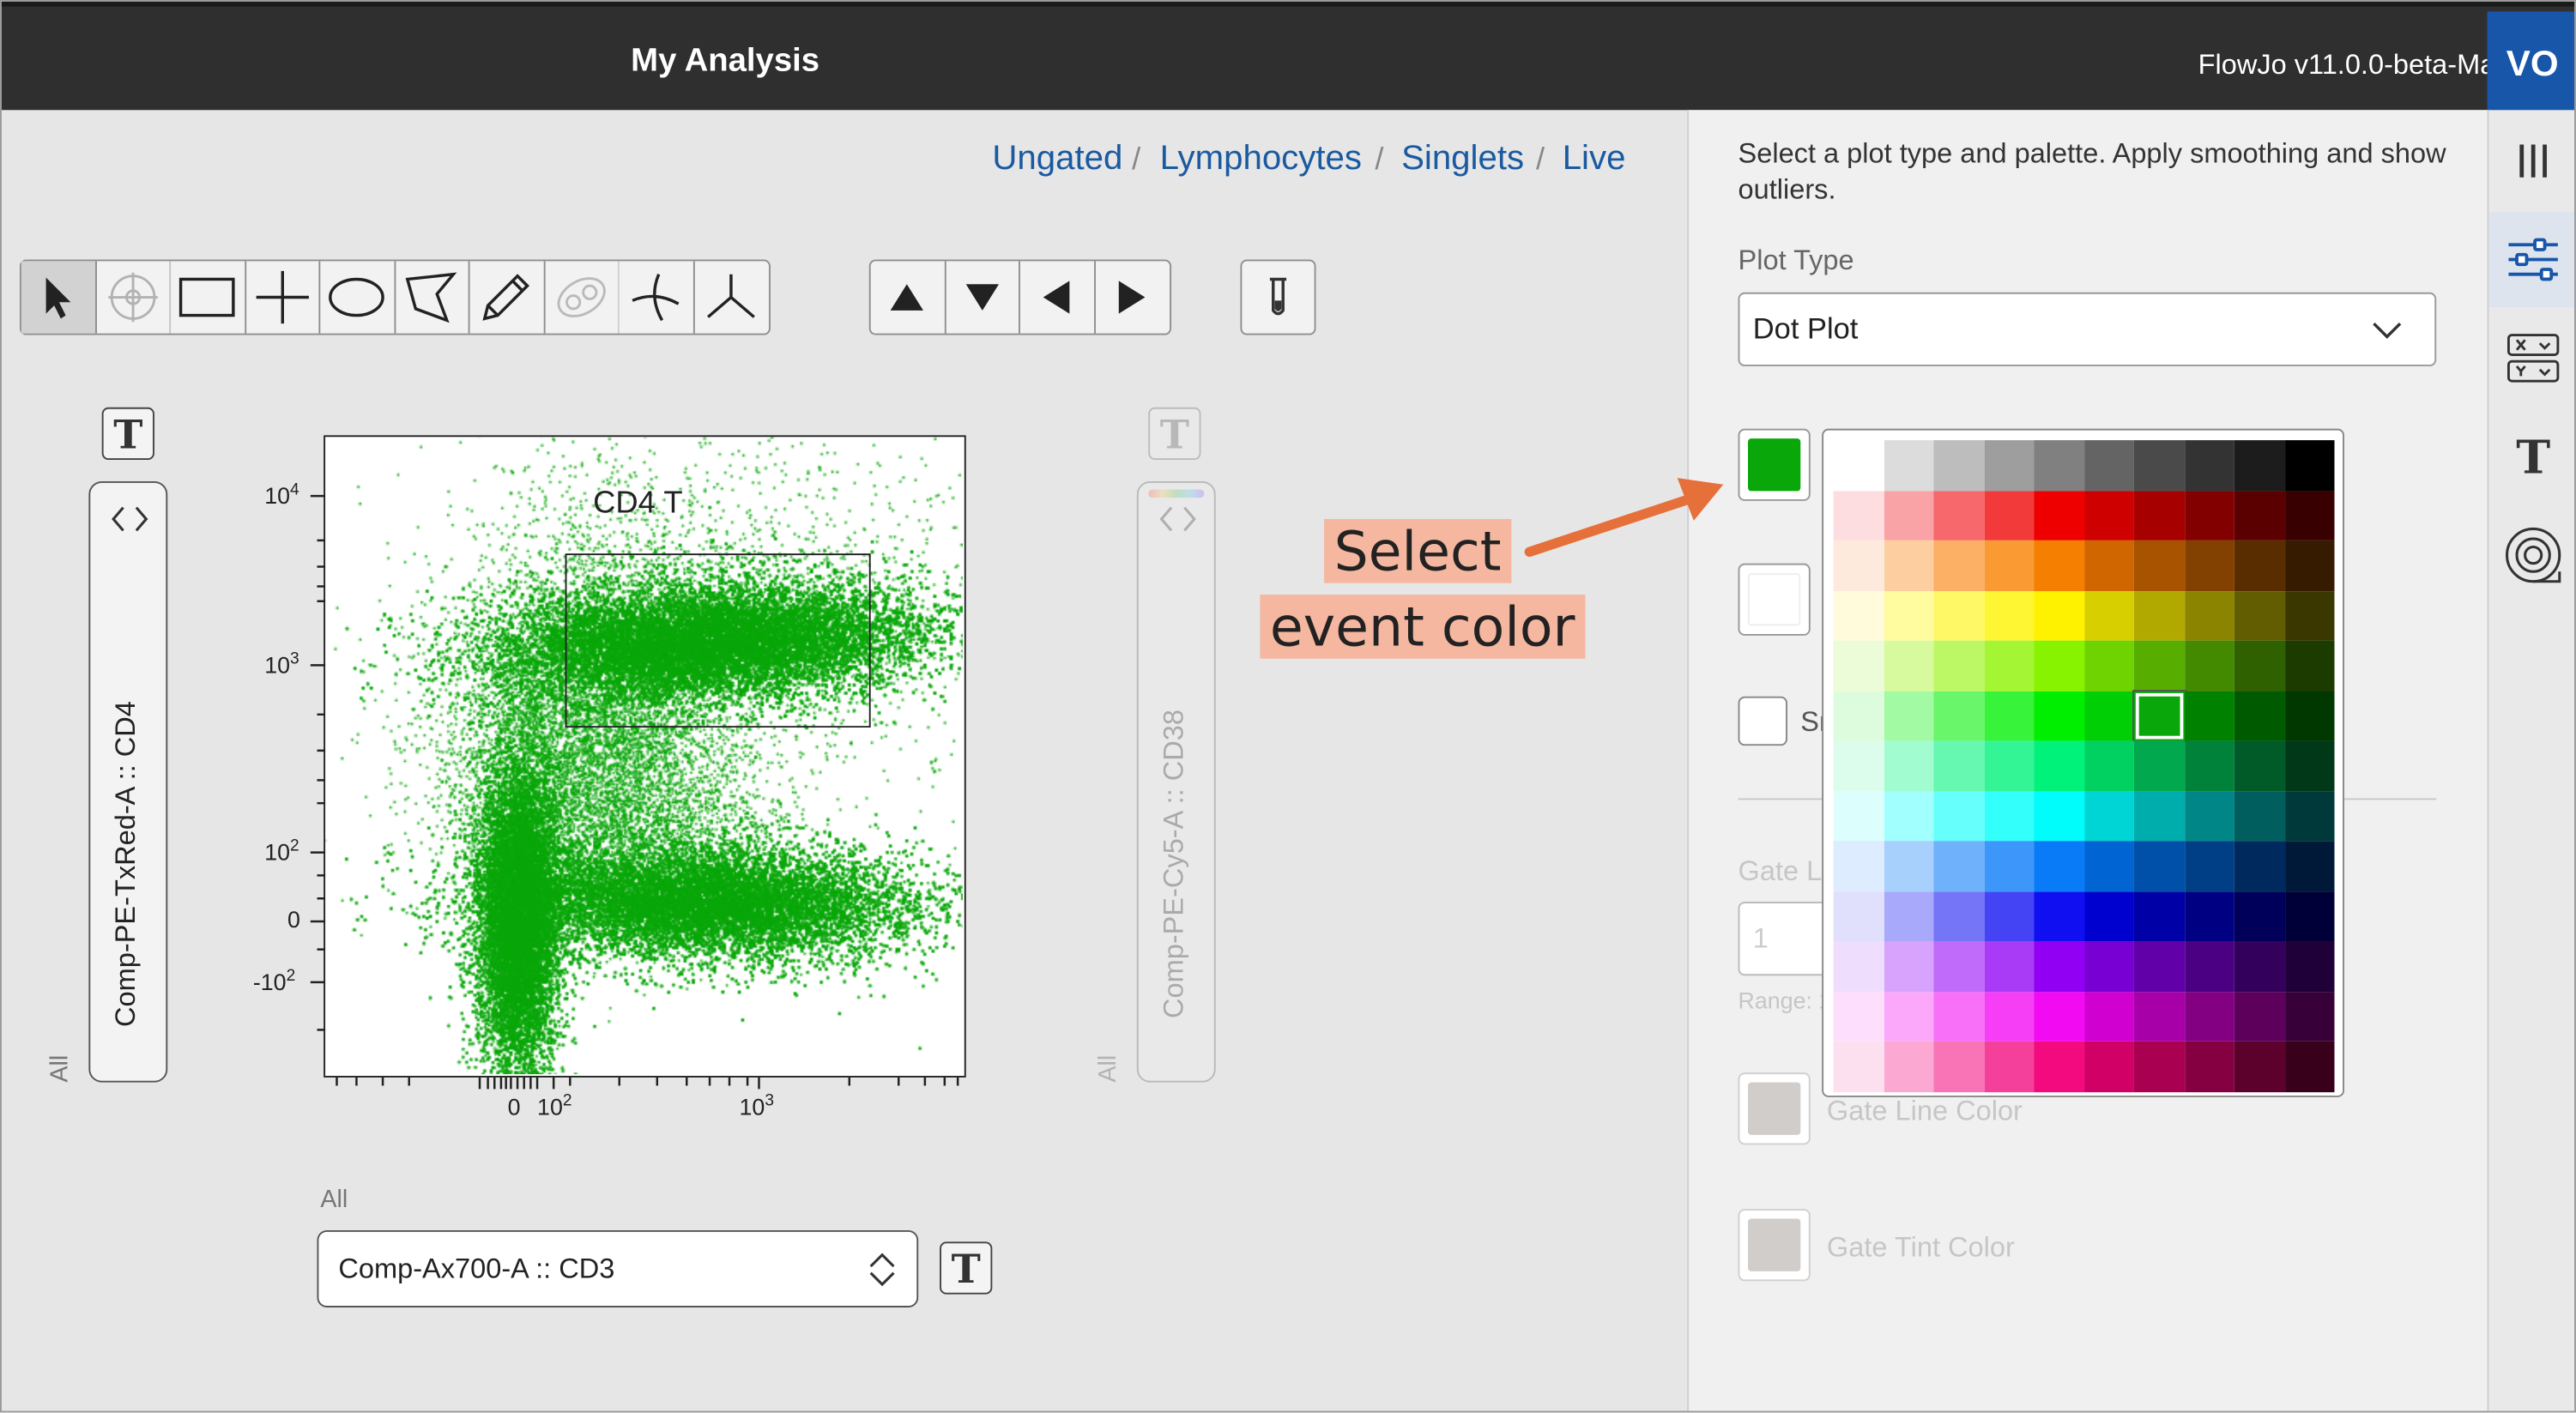 The height and width of the screenshot is (1413, 2576). Describe the element at coordinates (1261, 159) in the screenshot. I see `breadcrumb-lymphocytes: Lymphocytes` at that location.